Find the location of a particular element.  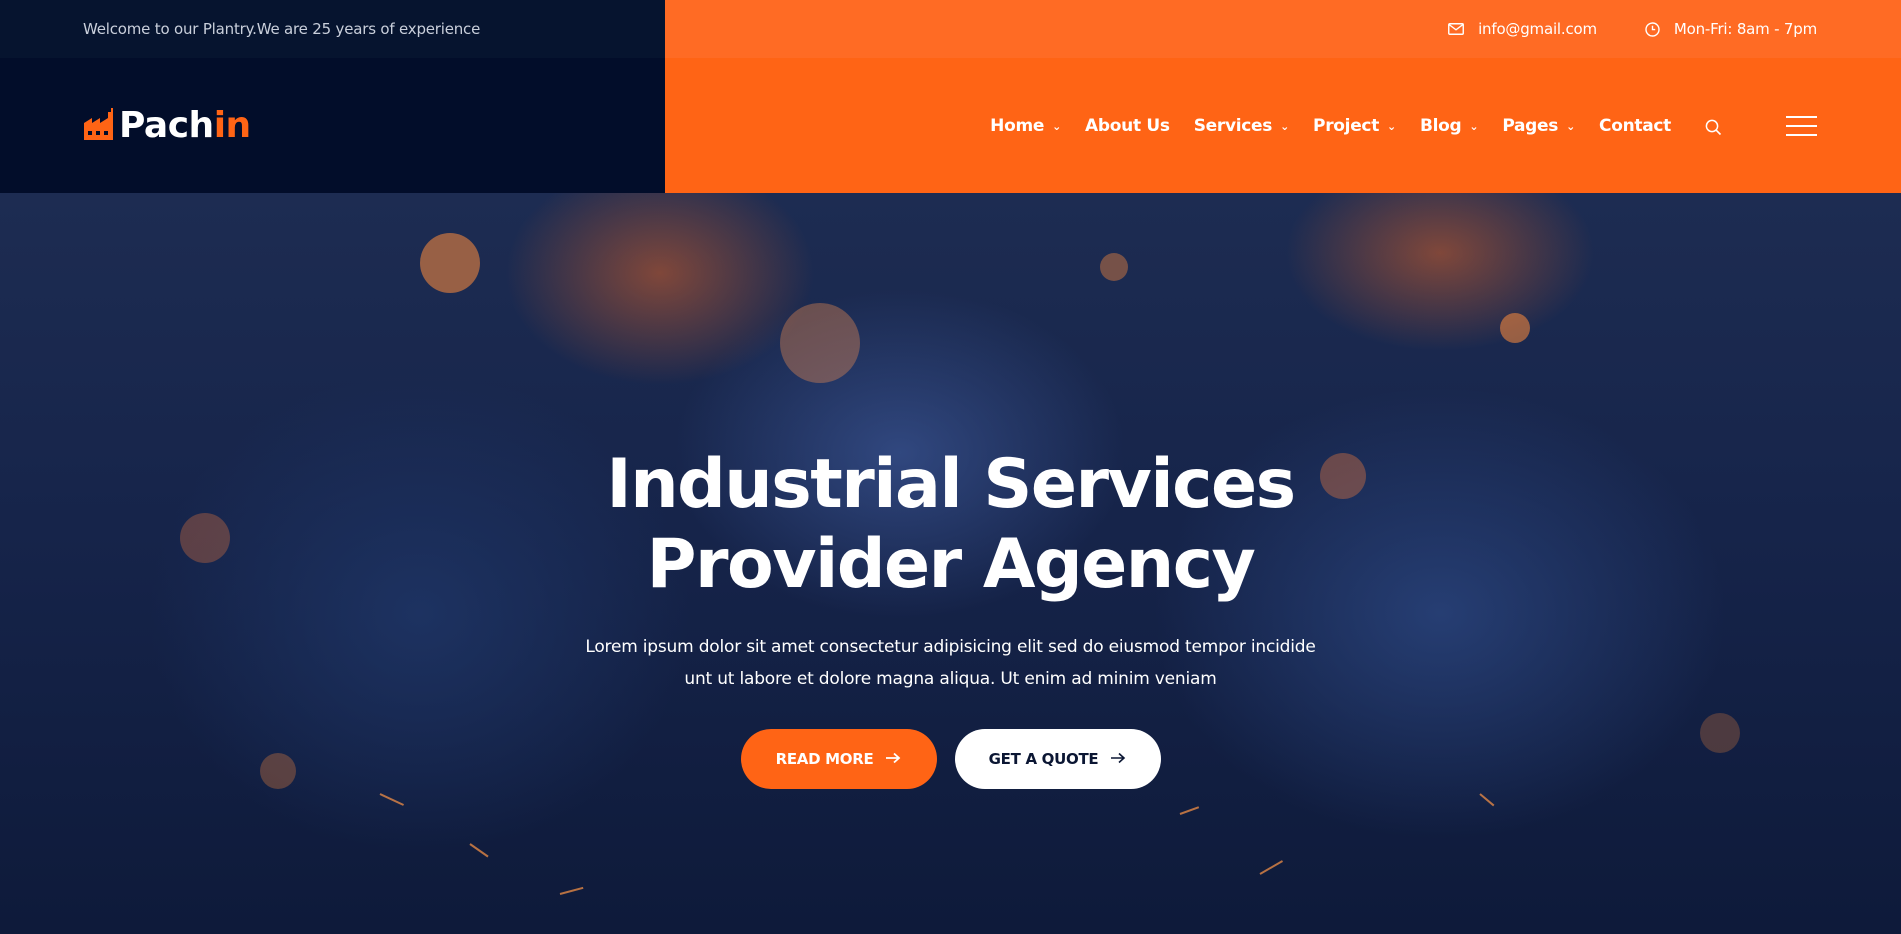

logo-text: Pachin is located at coordinates (185, 125).